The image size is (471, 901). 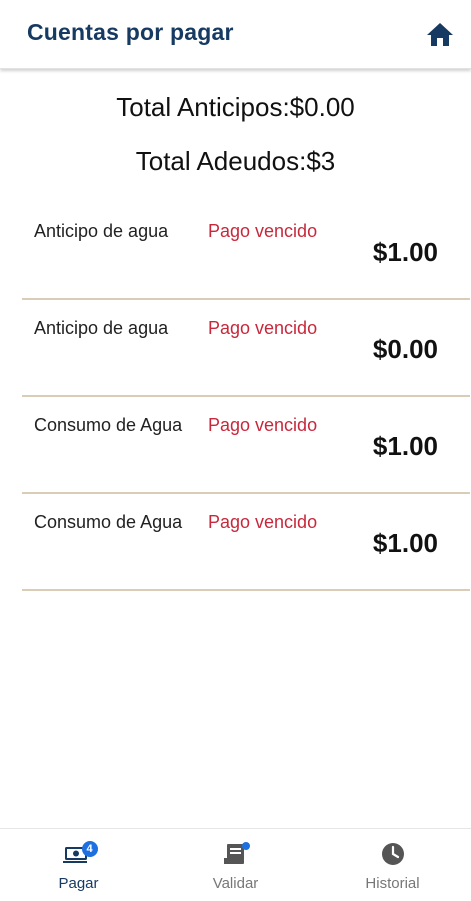 What do you see at coordinates (235, 140) in the screenshot?
I see `totals-section: Total Anticipos:$0.00 Total Adeudos:$3` at bounding box center [235, 140].